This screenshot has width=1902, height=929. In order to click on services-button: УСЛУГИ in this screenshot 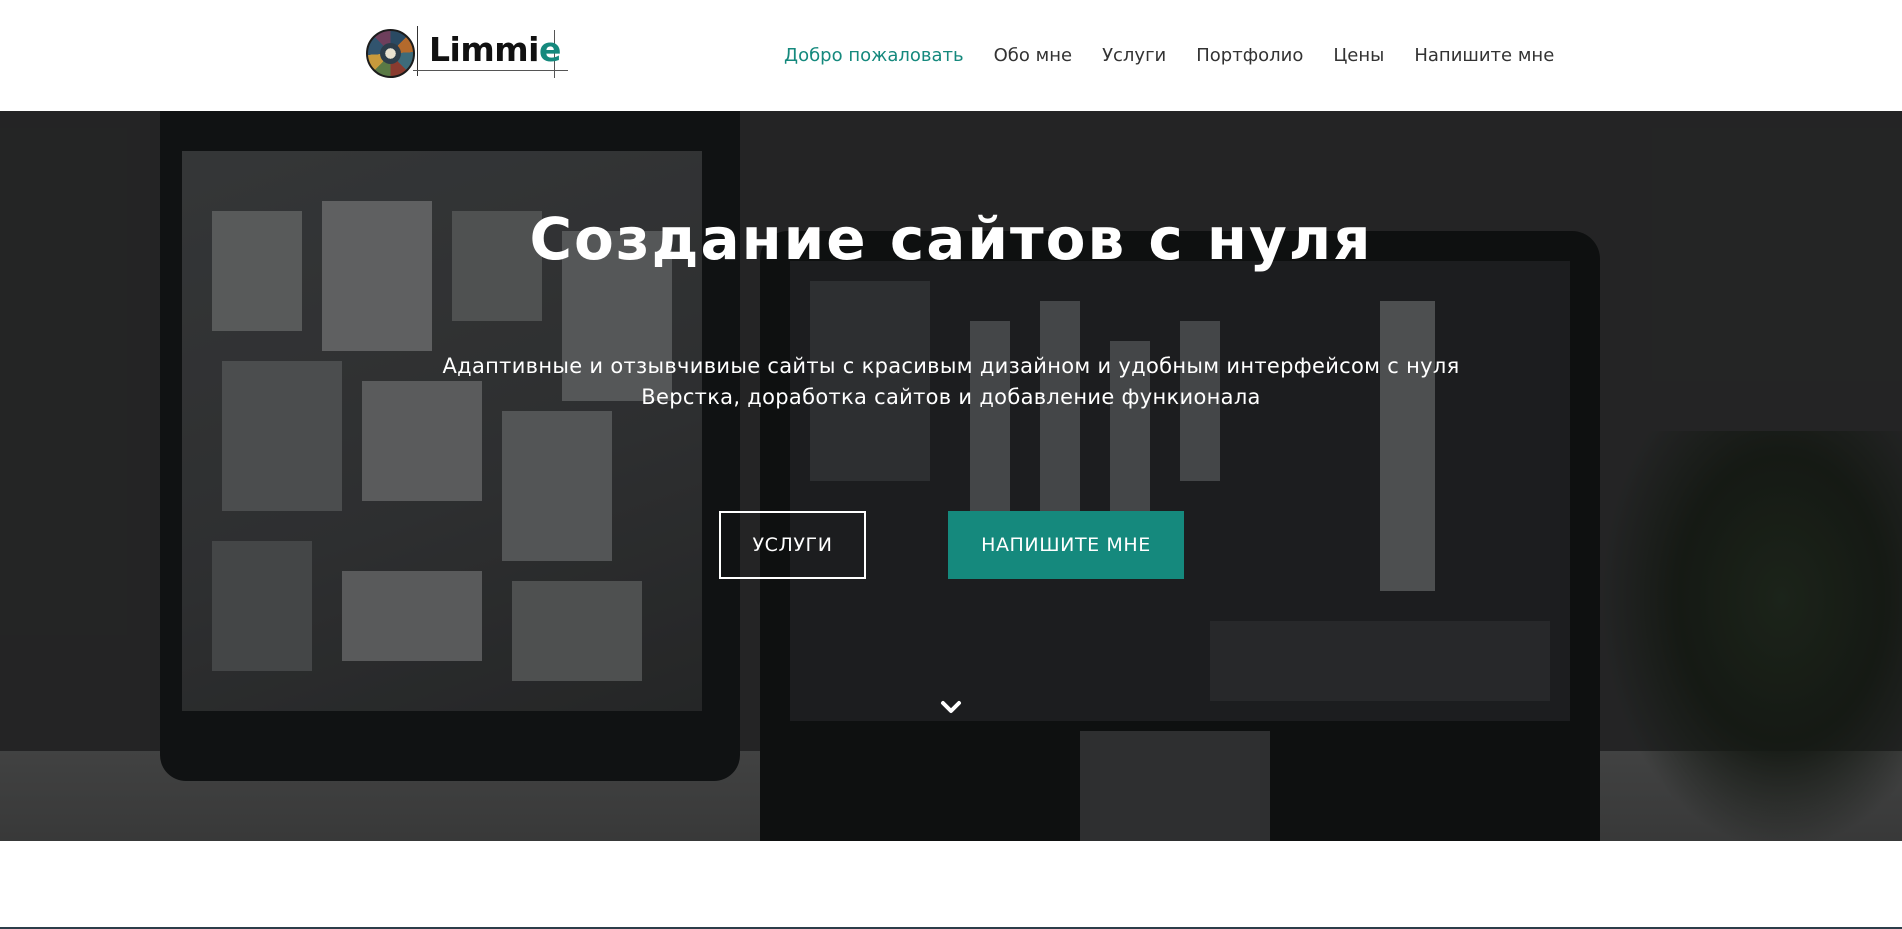, I will do `click(792, 545)`.